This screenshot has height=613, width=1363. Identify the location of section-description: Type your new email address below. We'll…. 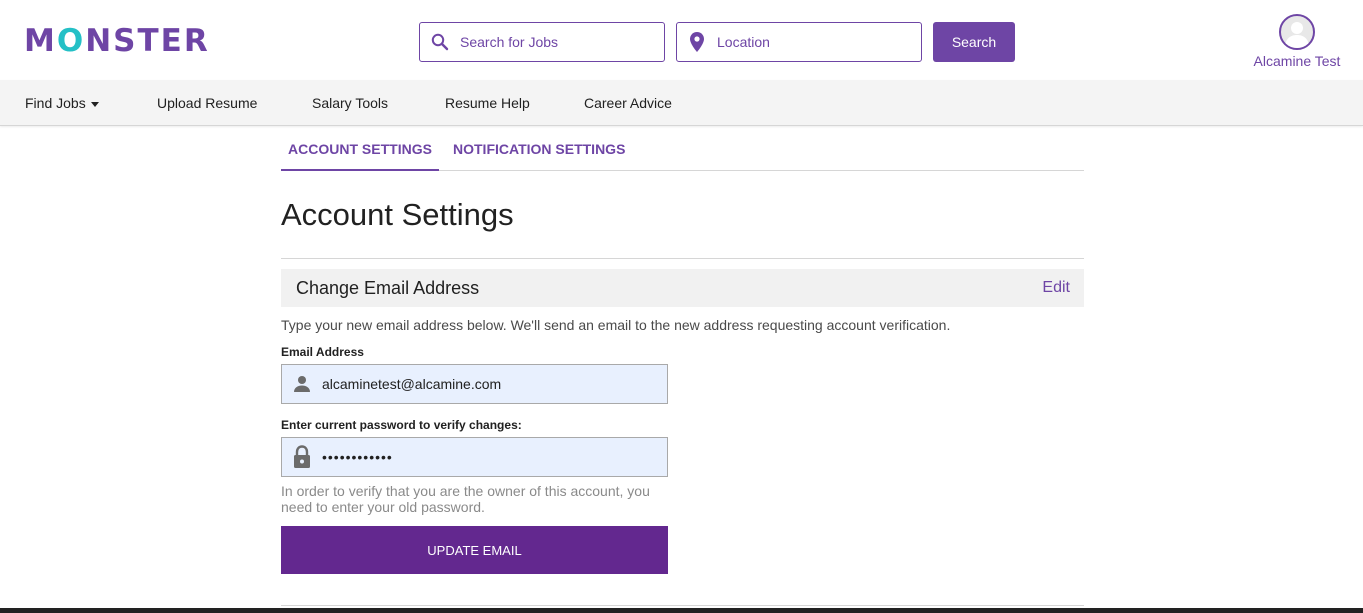
(616, 325).